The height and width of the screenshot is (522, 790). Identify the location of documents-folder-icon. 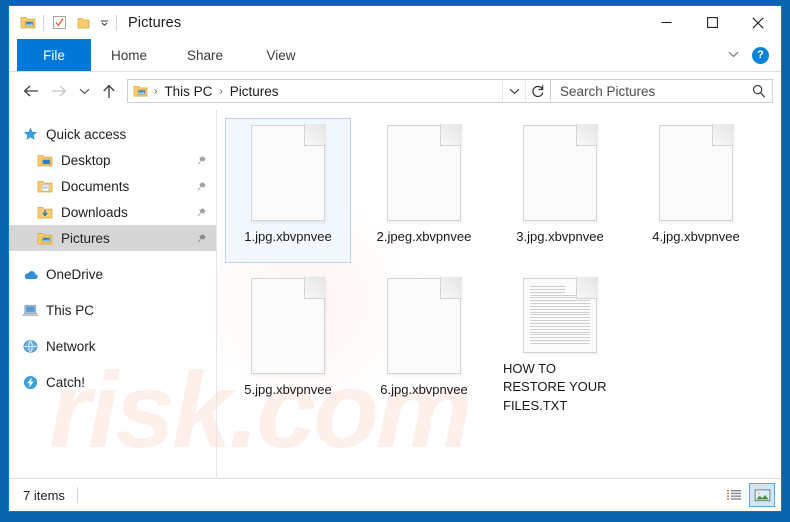
(45, 186).